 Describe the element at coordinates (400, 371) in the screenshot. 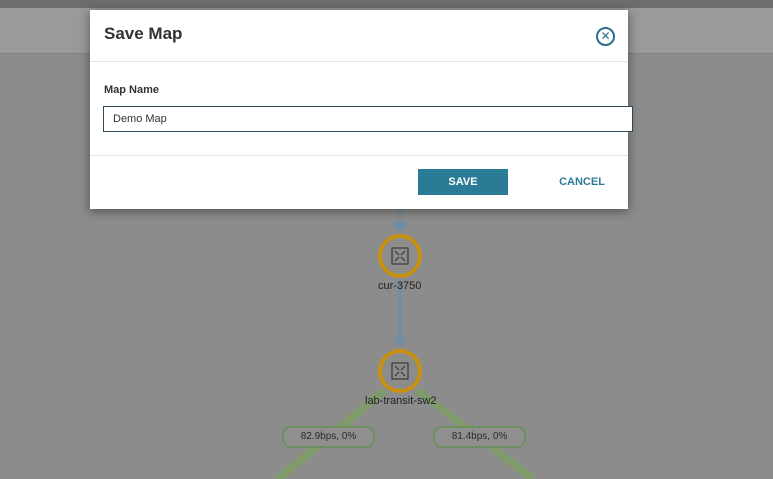

I see `map-node-lab-transit-sw2` at that location.